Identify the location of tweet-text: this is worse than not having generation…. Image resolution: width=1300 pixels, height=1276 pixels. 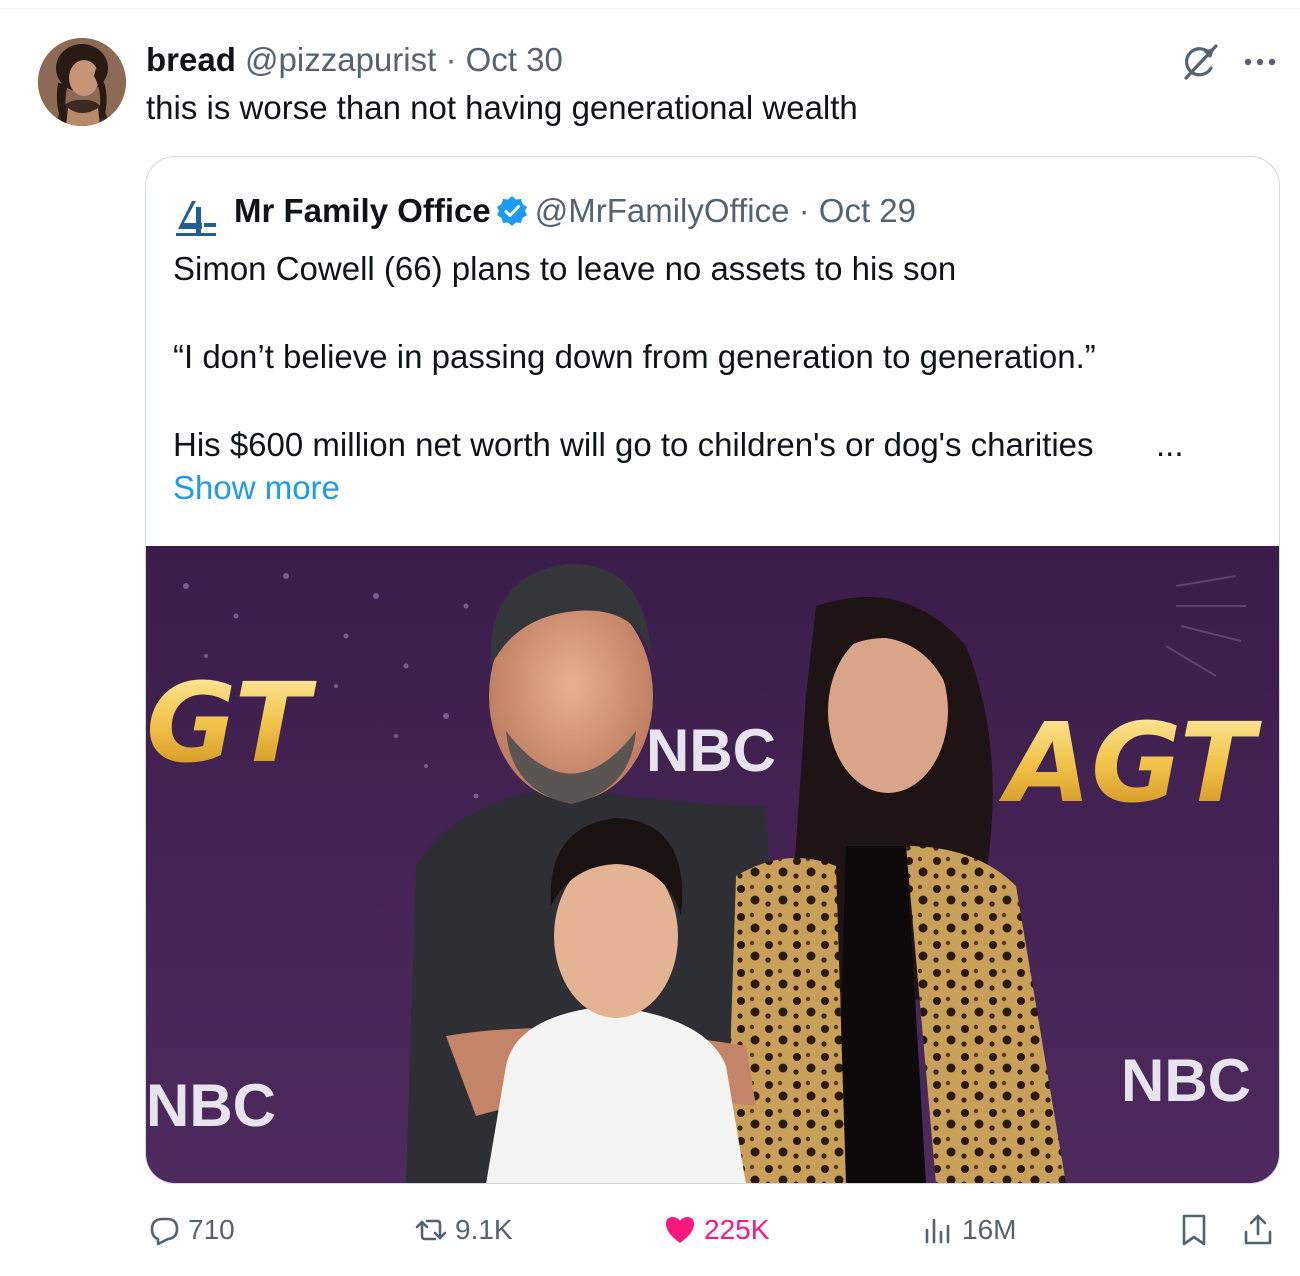
(502, 107).